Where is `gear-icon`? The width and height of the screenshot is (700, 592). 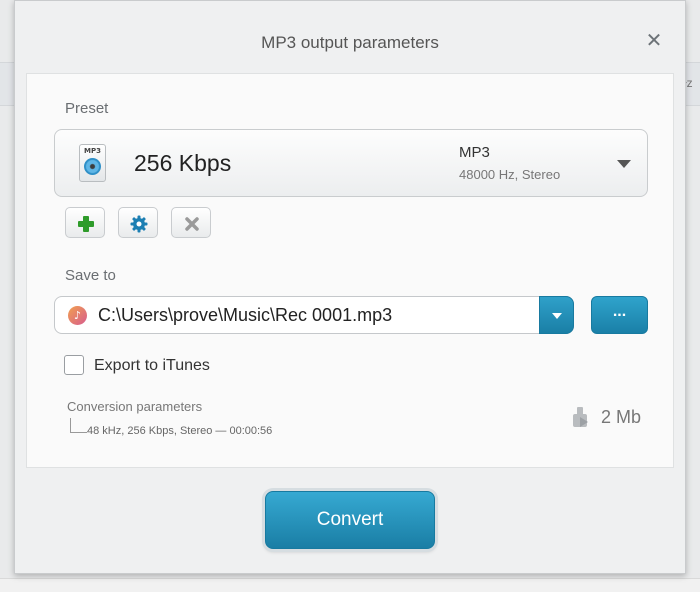 gear-icon is located at coordinates (139, 224).